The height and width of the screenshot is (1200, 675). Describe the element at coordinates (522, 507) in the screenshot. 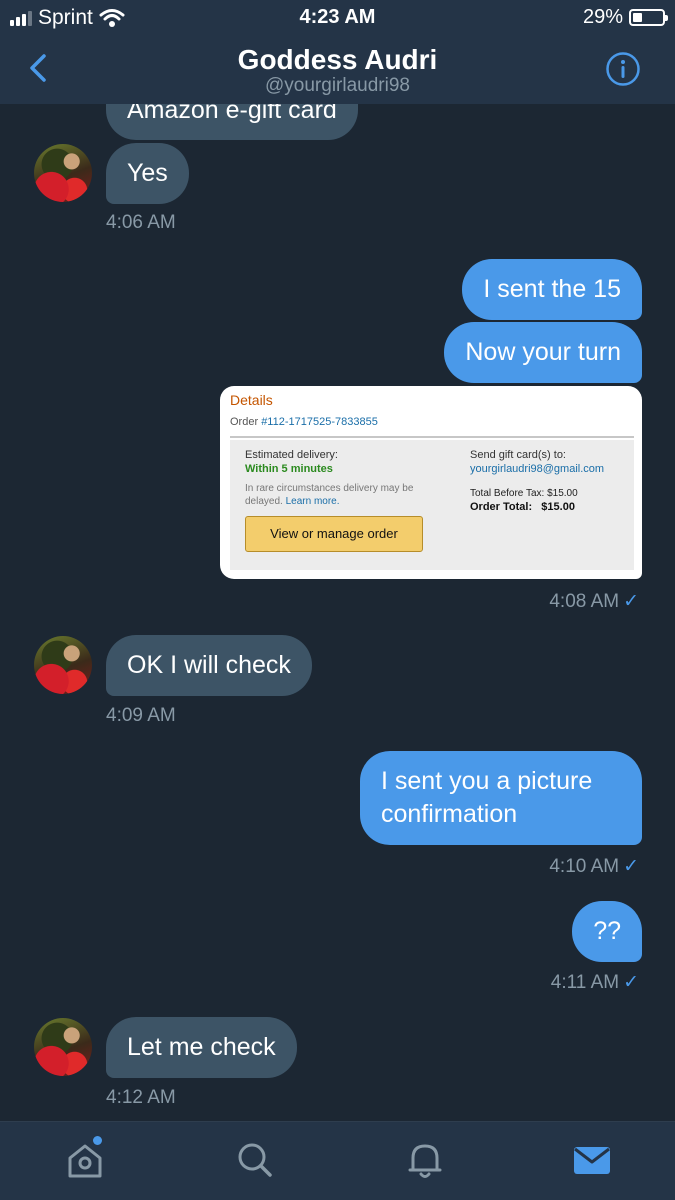

I see `receipt-order-total: Order Total: $15.00` at that location.